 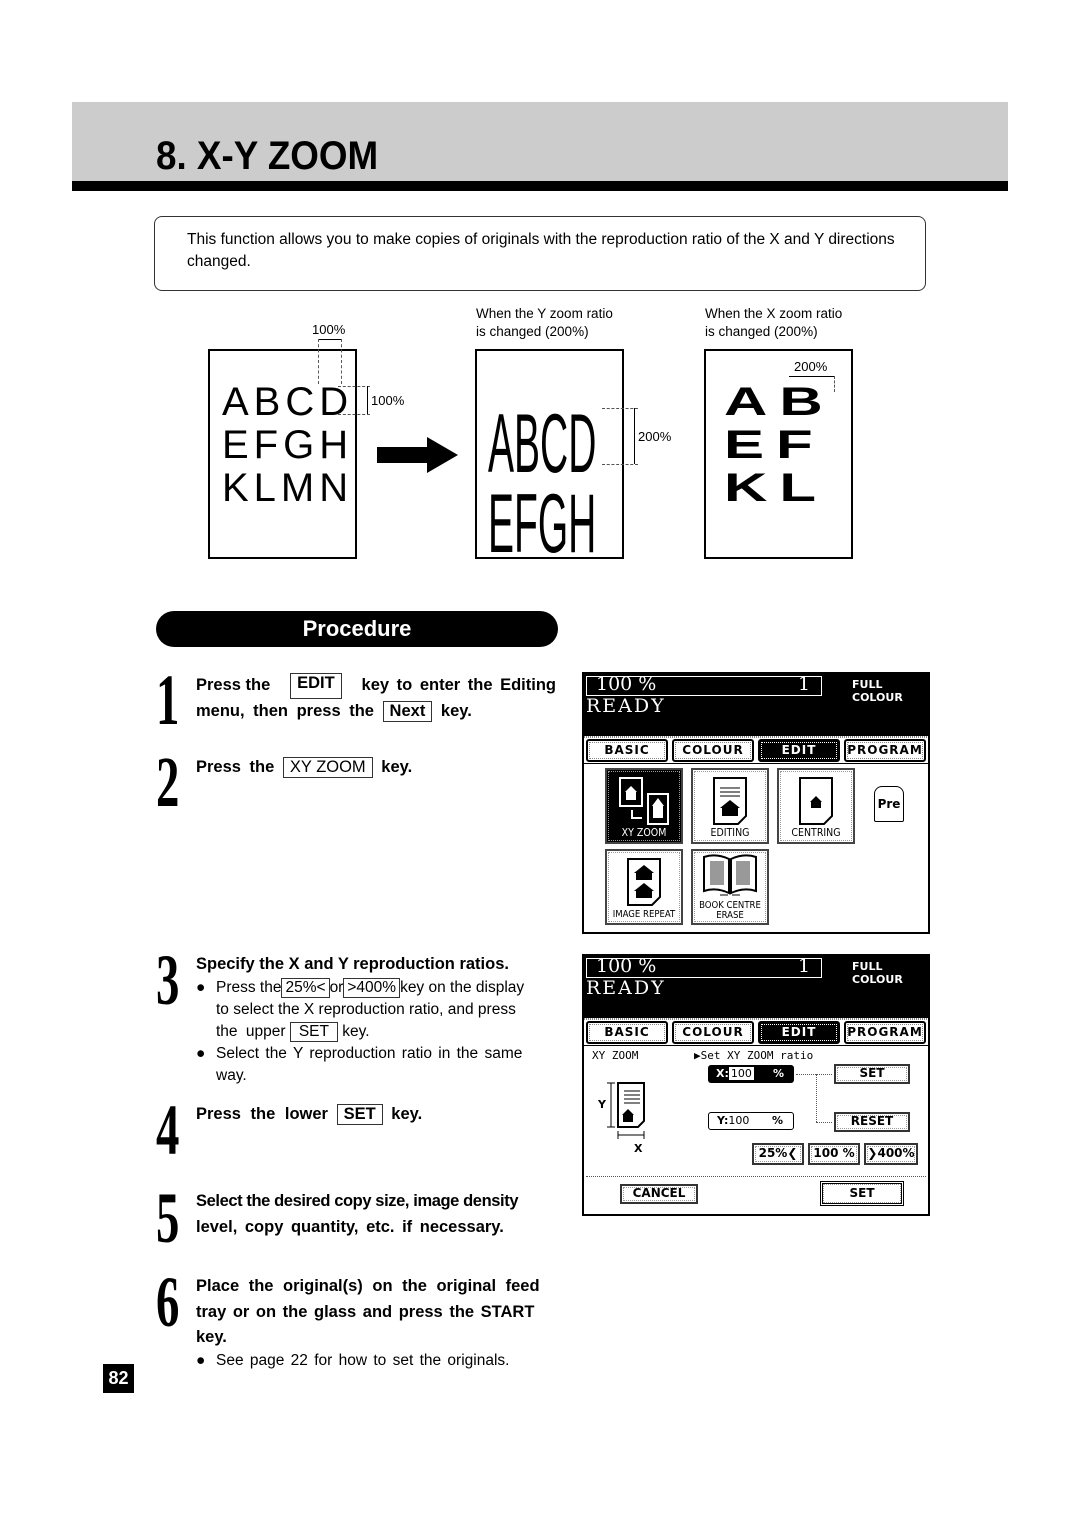 What do you see at coordinates (834, 1154) in the screenshot?
I see `100-percent-button: 100 %` at bounding box center [834, 1154].